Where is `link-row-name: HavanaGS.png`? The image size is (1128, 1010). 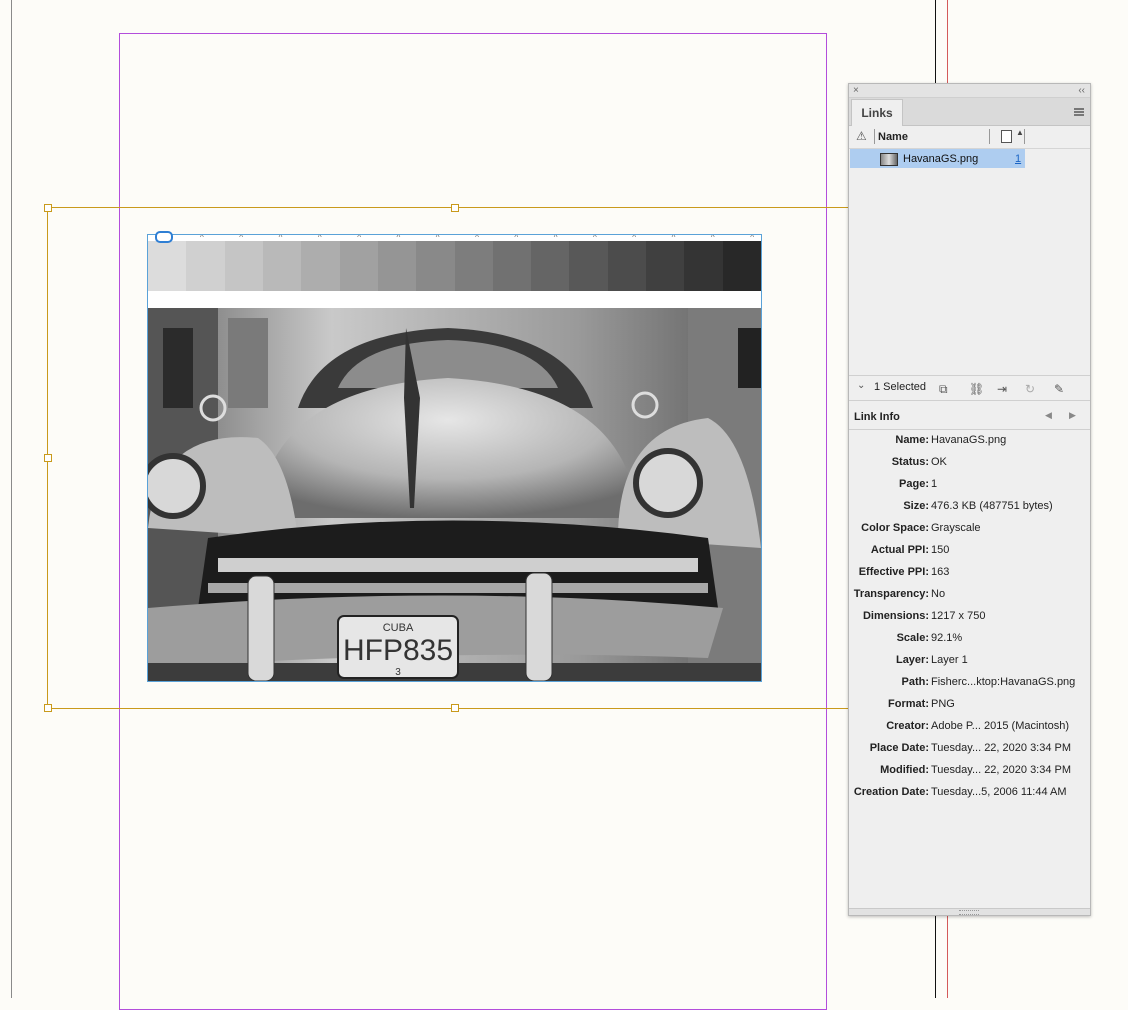
link-row-name: HavanaGS.png is located at coordinates (941, 159).